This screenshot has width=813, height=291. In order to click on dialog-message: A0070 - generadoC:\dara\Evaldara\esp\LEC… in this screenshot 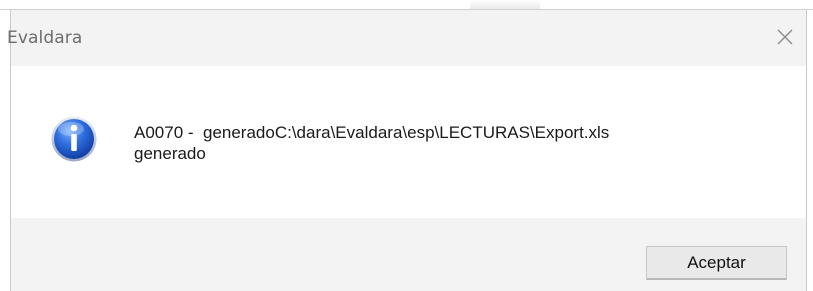, I will do `click(372, 143)`.